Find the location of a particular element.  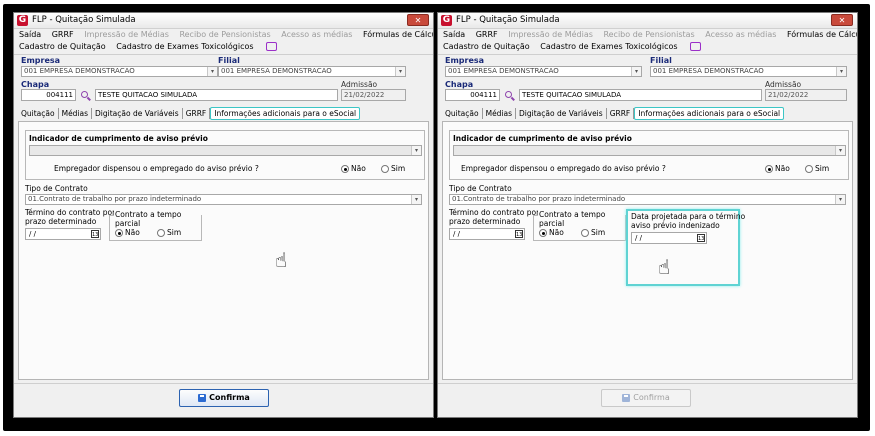

hand-pointer-icon: ☝ is located at coordinates (664, 267).